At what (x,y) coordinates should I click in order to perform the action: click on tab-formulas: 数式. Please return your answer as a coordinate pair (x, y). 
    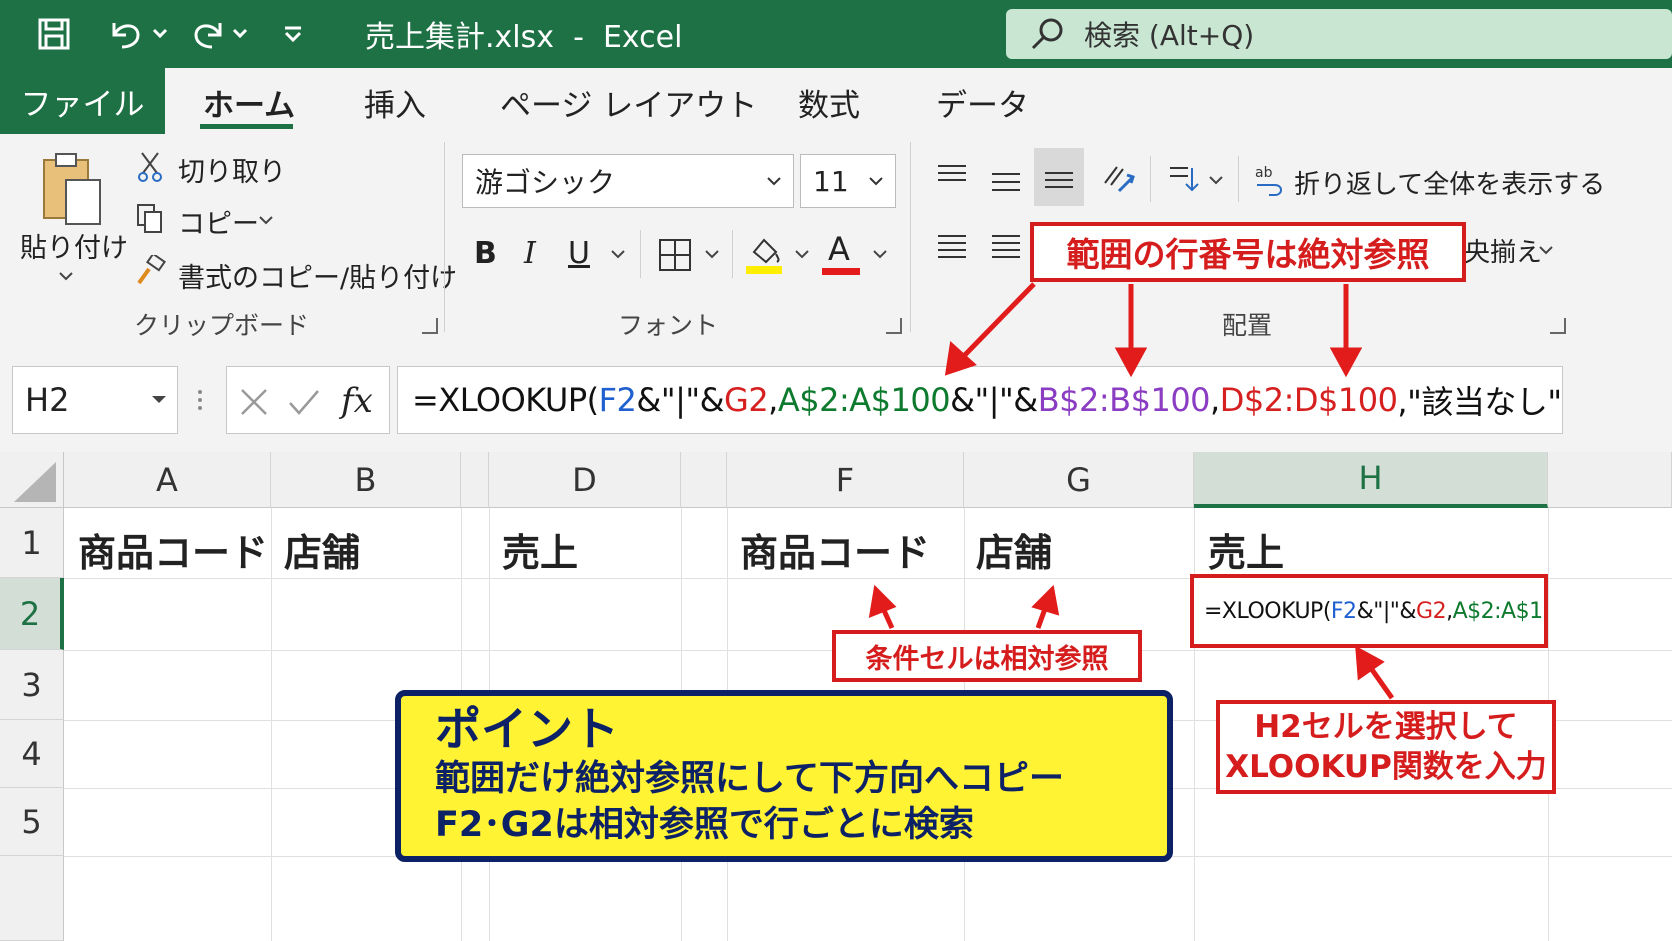
    Looking at the image, I should click on (829, 102).